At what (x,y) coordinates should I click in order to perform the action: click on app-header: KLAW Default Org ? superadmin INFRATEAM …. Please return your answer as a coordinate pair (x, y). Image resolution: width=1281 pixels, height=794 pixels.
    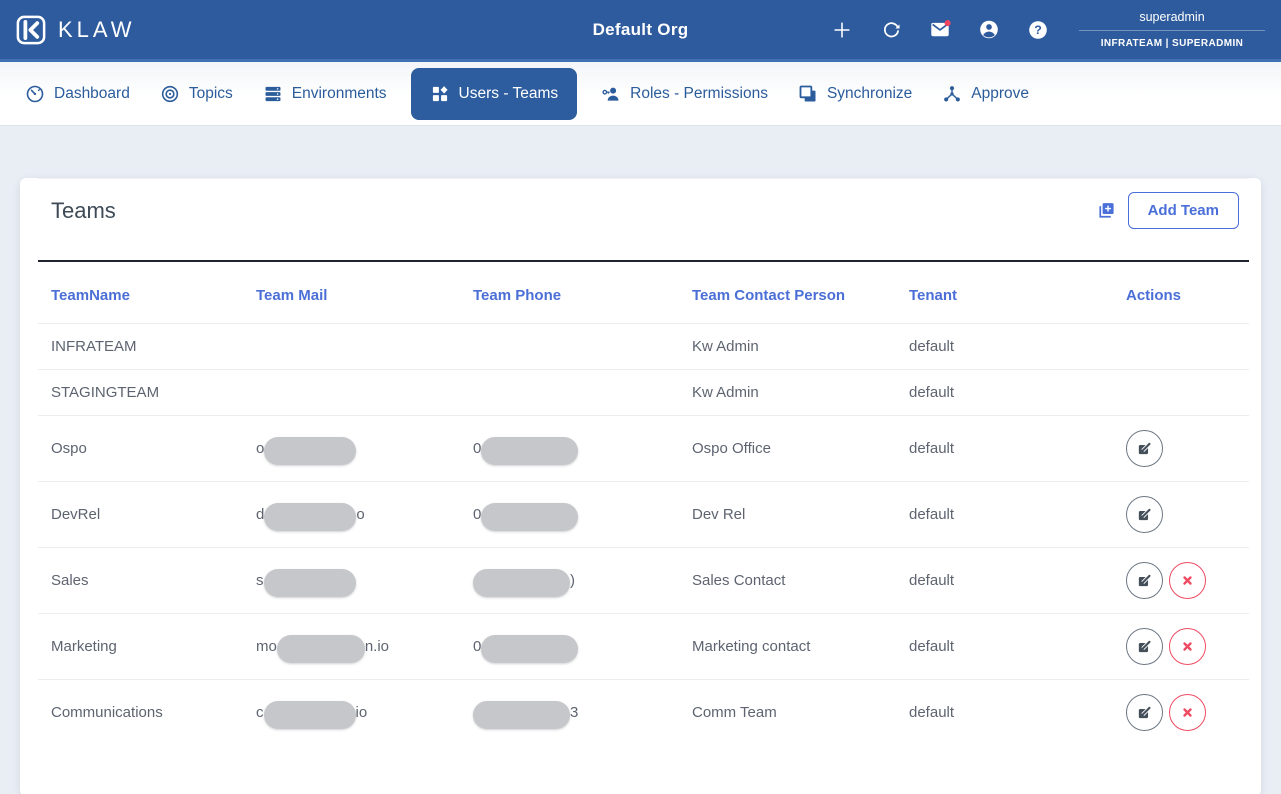
    Looking at the image, I should click on (640, 31).